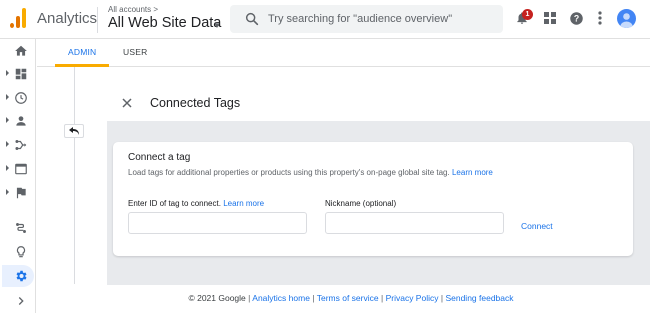  I want to click on sidebar-item-discover, so click(18, 252).